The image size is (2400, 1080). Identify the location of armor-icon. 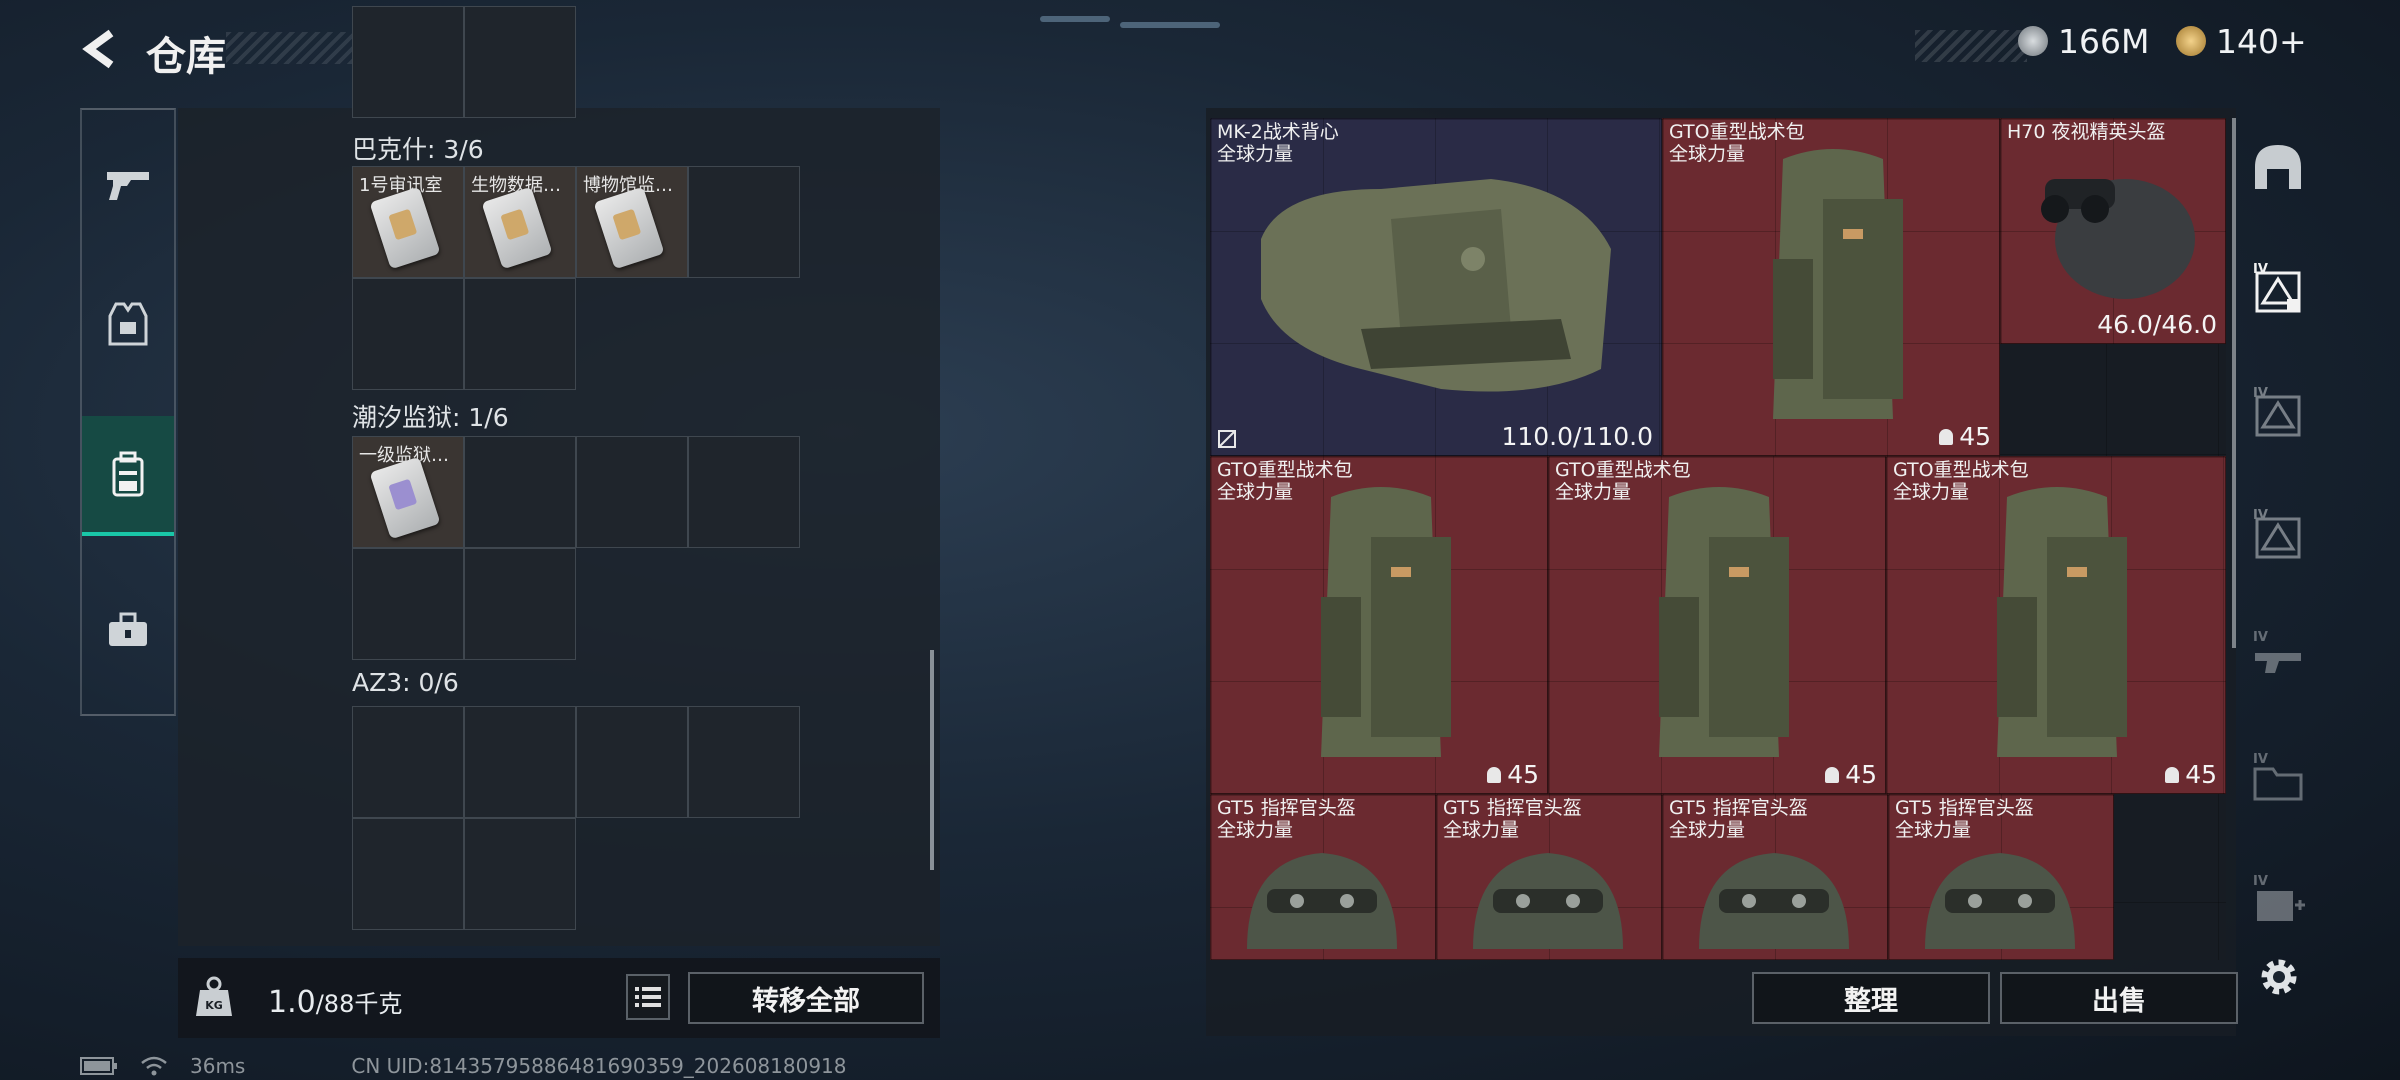
(128, 324).